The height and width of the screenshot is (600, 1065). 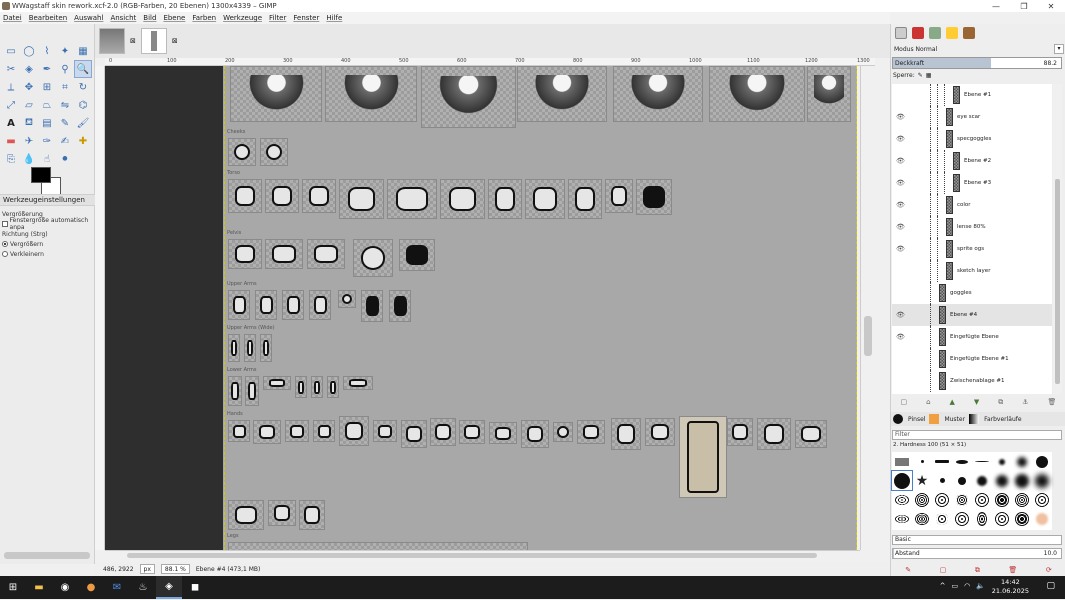 What do you see at coordinates (1057, 281) in the screenshot?
I see `layers-scroll-thumb` at bounding box center [1057, 281].